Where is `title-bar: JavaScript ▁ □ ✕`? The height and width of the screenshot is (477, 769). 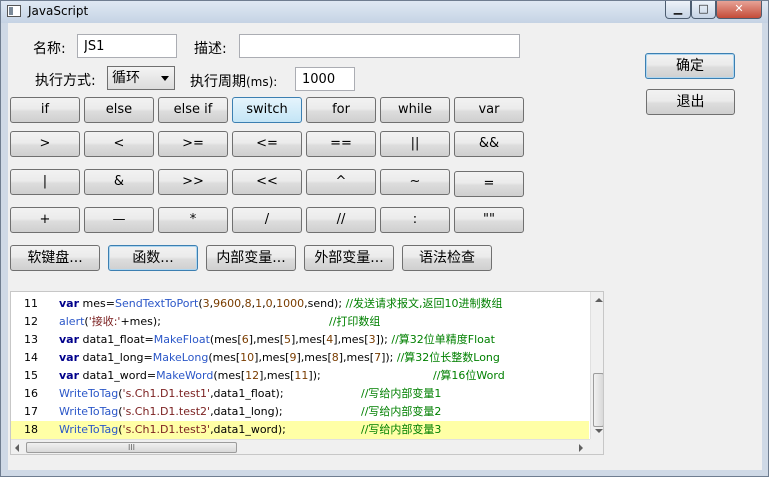
title-bar: JavaScript ▁ □ ✕ is located at coordinates (384, 12).